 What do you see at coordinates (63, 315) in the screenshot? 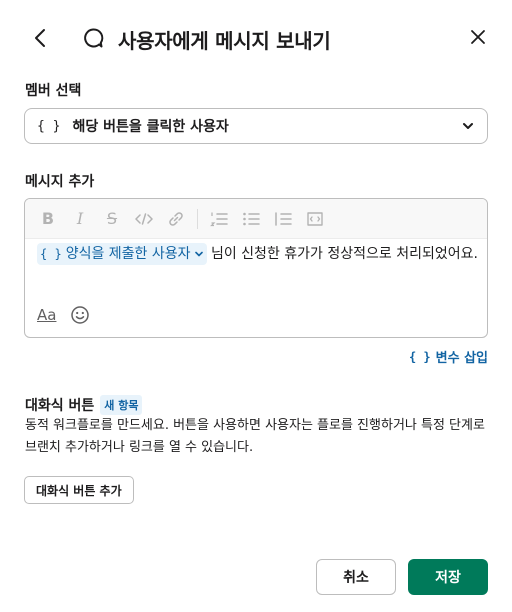
I see `editor-footer: Aa` at bounding box center [63, 315].